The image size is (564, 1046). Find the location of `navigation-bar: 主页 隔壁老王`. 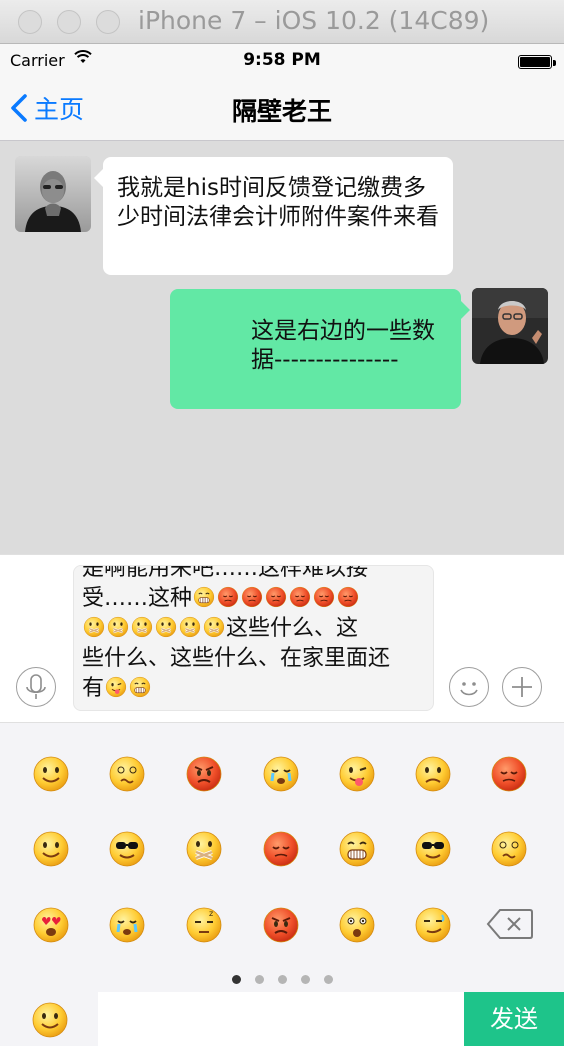

navigation-bar: 主页 隔壁老王 is located at coordinates (282, 108).